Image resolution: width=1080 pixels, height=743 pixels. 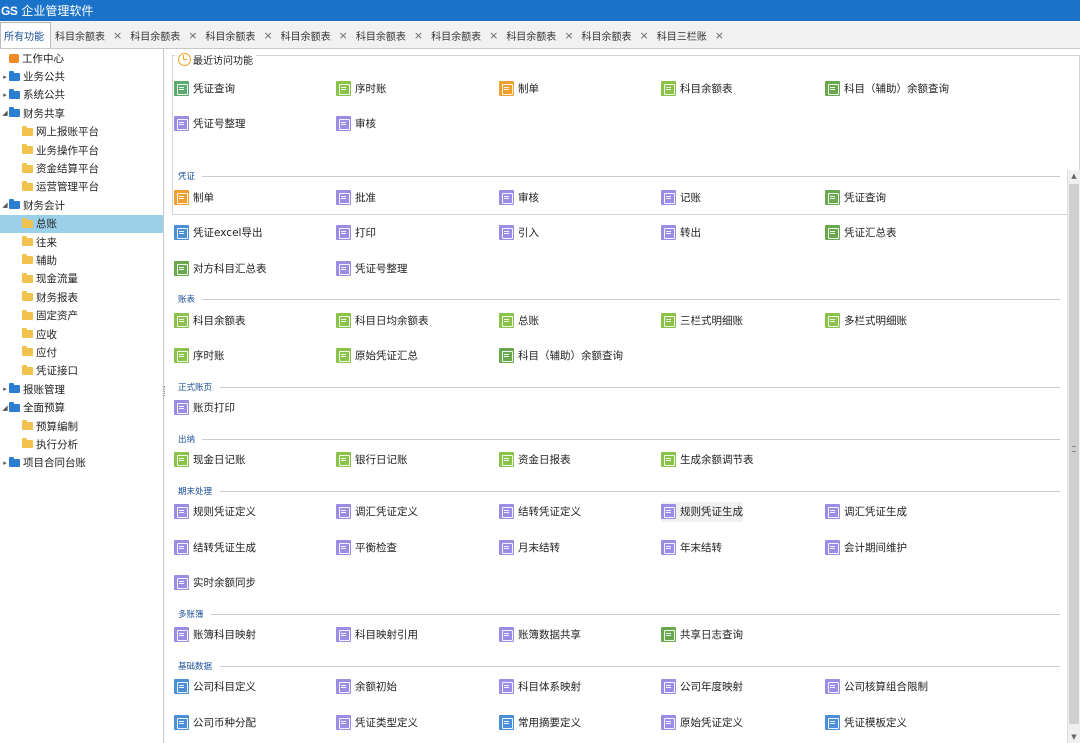 What do you see at coordinates (81, 168) in the screenshot?
I see `sidebar-item: 资金结算平台` at bounding box center [81, 168].